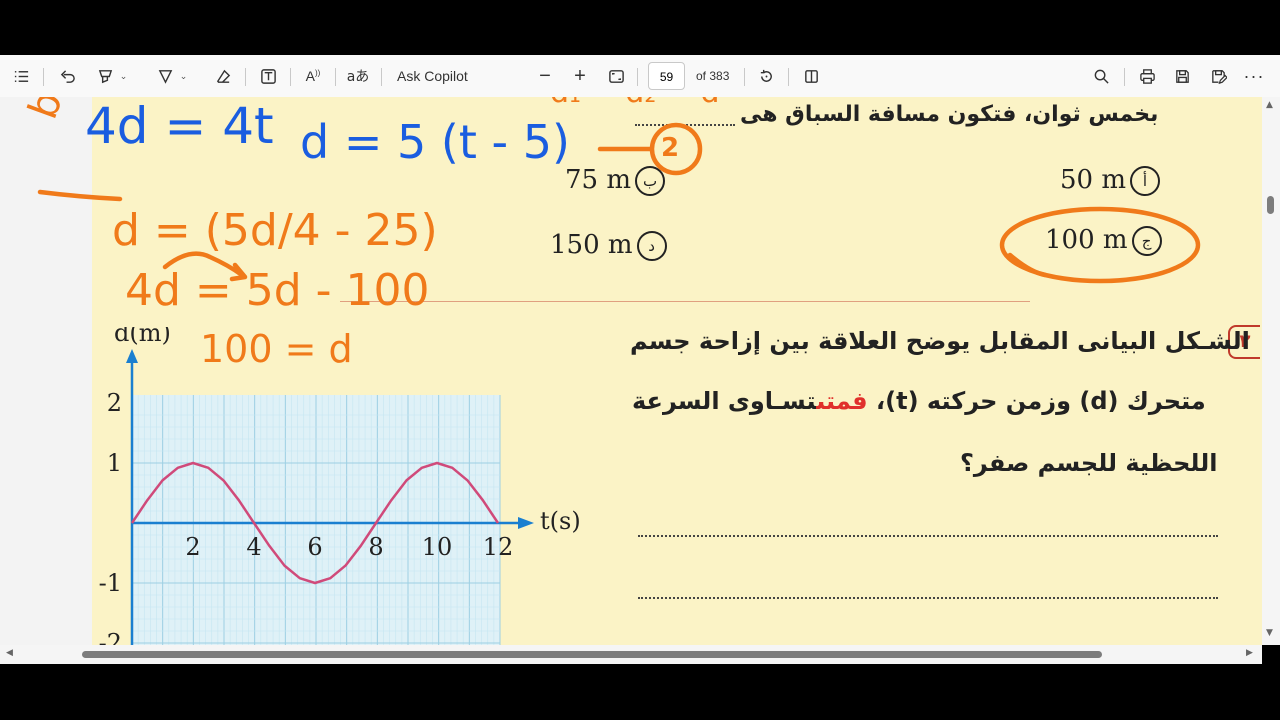 This screenshot has height=720, width=1280. I want to click on draw-icon: ⌄, so click(172, 76).